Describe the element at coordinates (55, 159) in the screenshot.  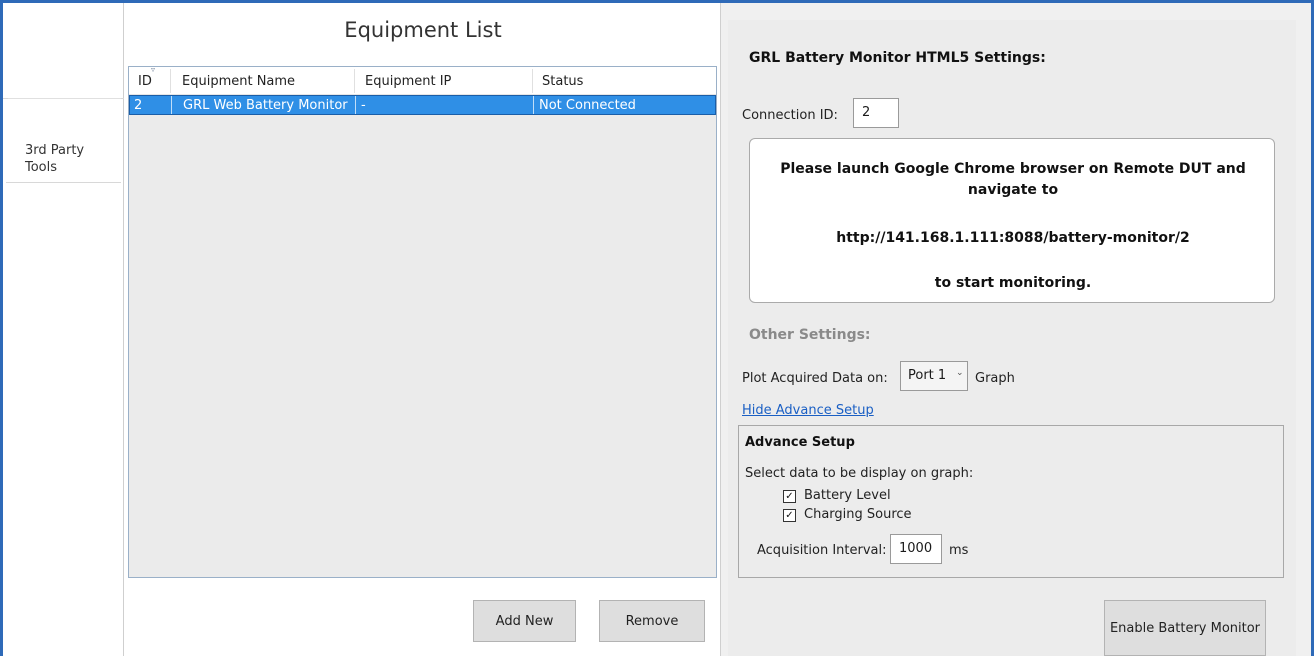
I see `nav-item-label: 3rd Party Tools` at that location.